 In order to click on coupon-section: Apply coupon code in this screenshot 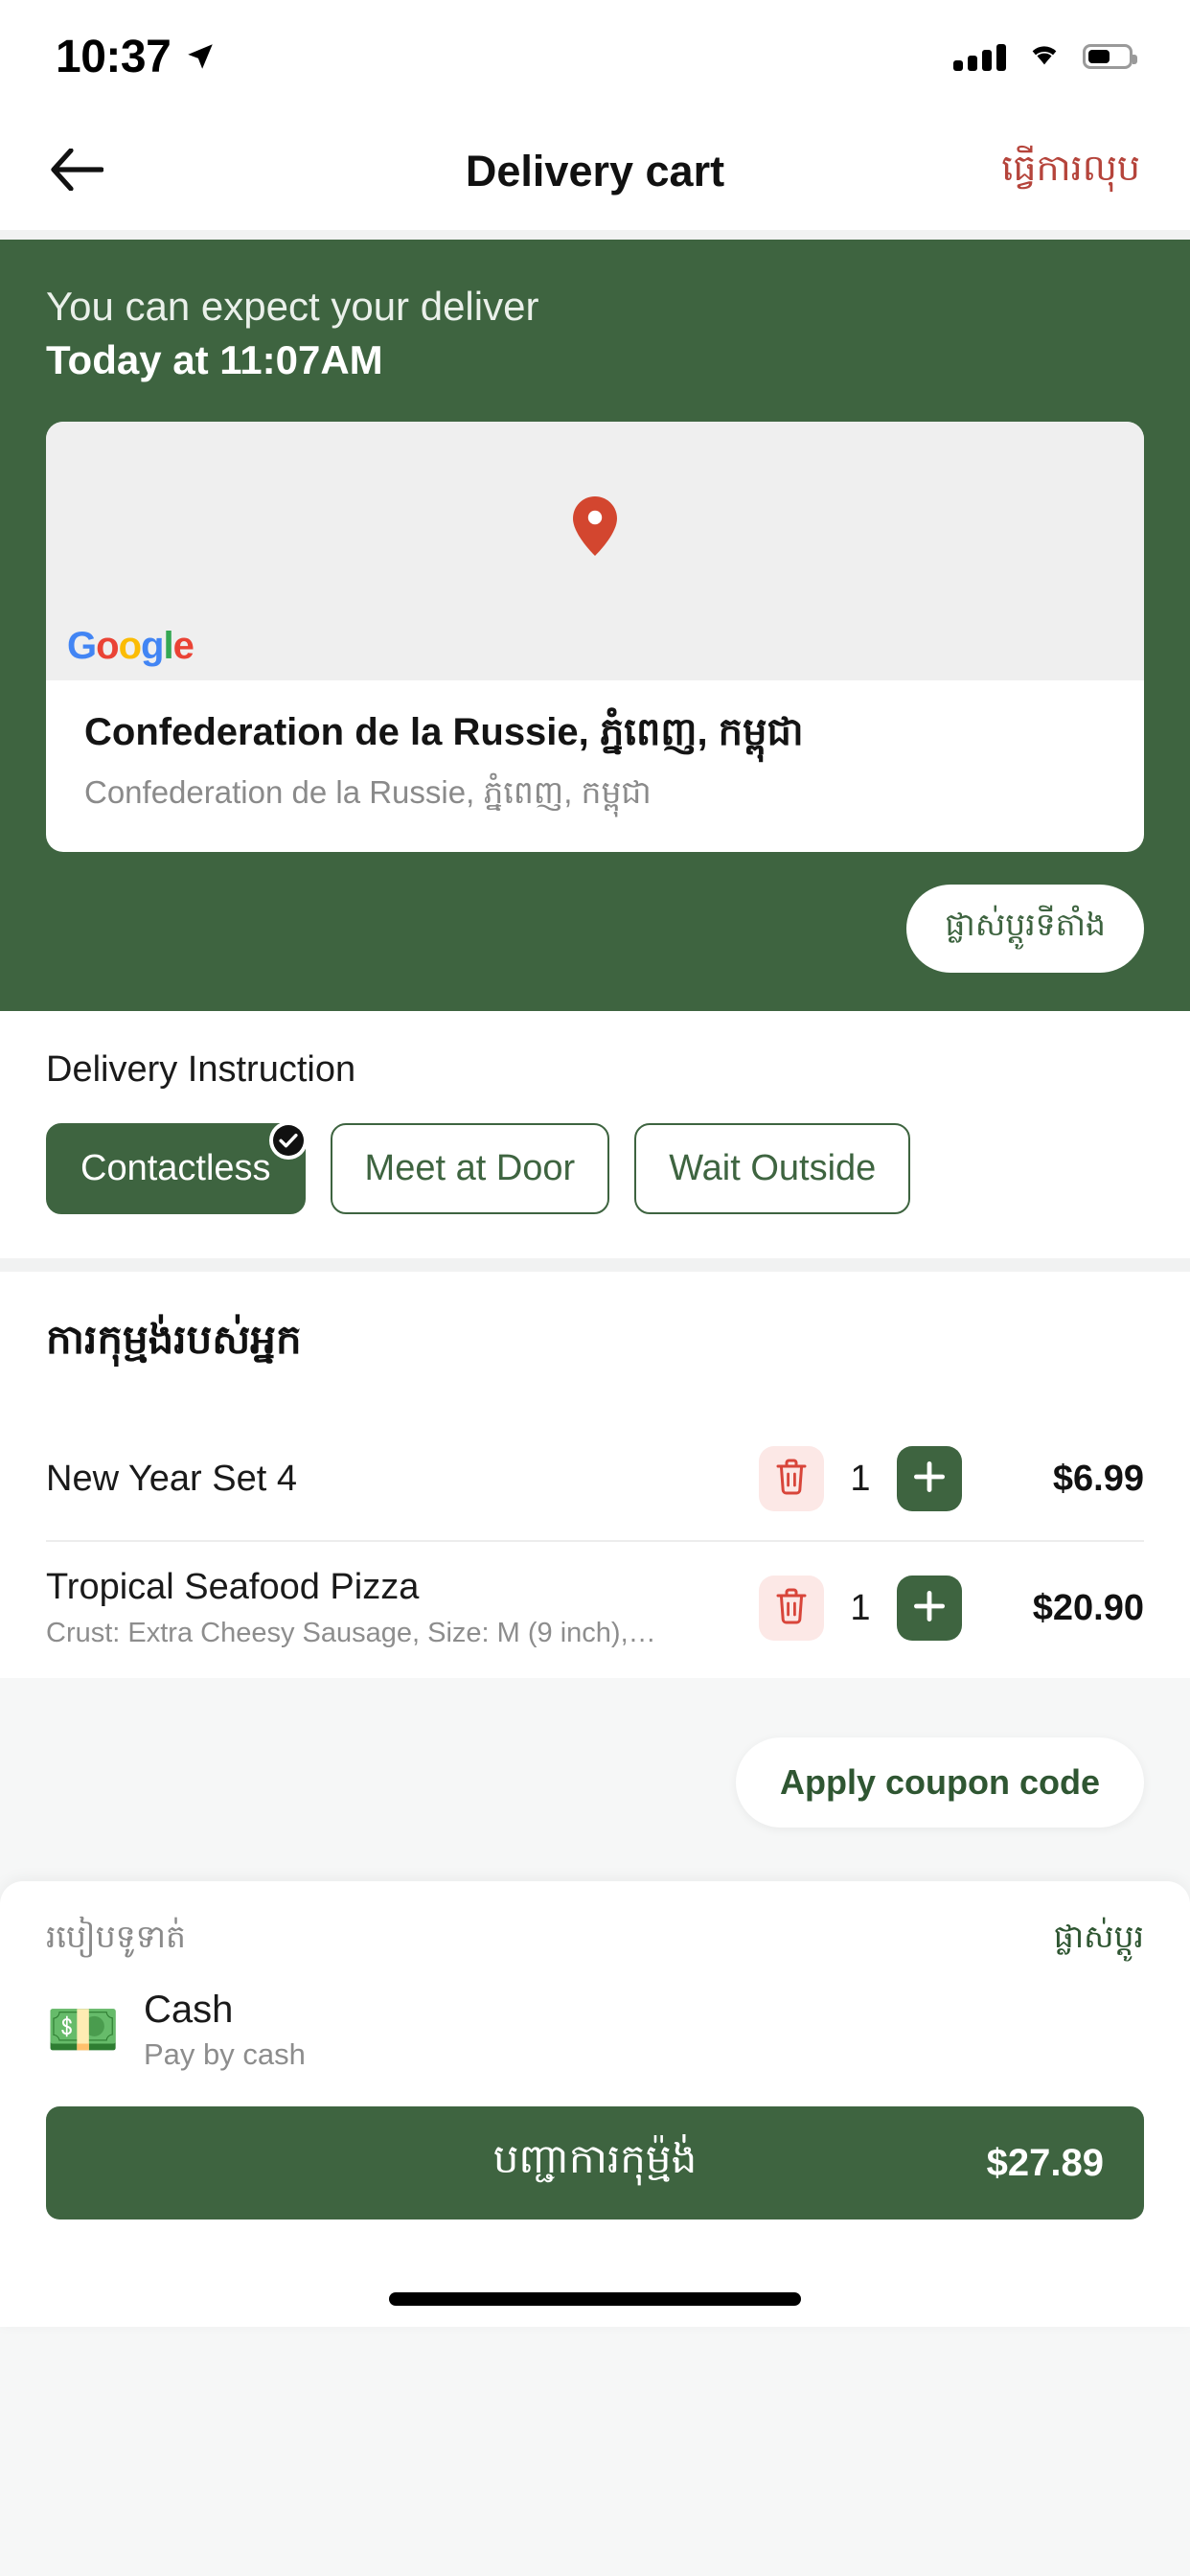, I will do `click(595, 1779)`.